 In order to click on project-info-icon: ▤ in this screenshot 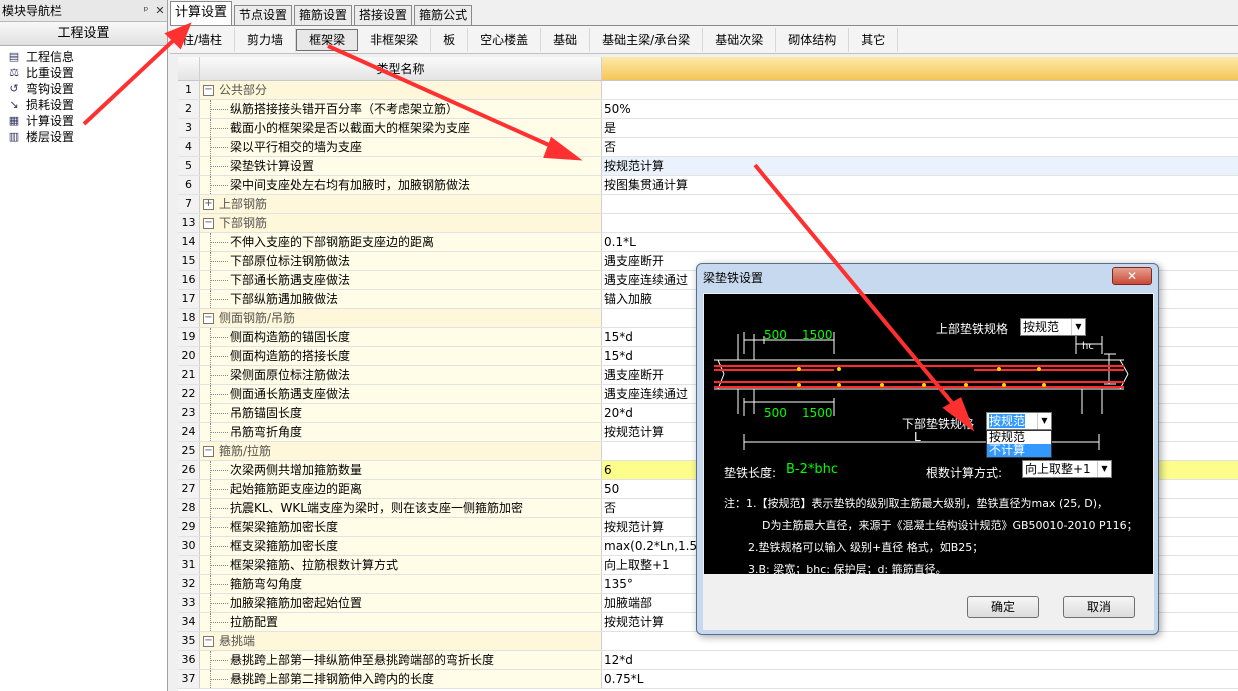, I will do `click(14, 56)`.